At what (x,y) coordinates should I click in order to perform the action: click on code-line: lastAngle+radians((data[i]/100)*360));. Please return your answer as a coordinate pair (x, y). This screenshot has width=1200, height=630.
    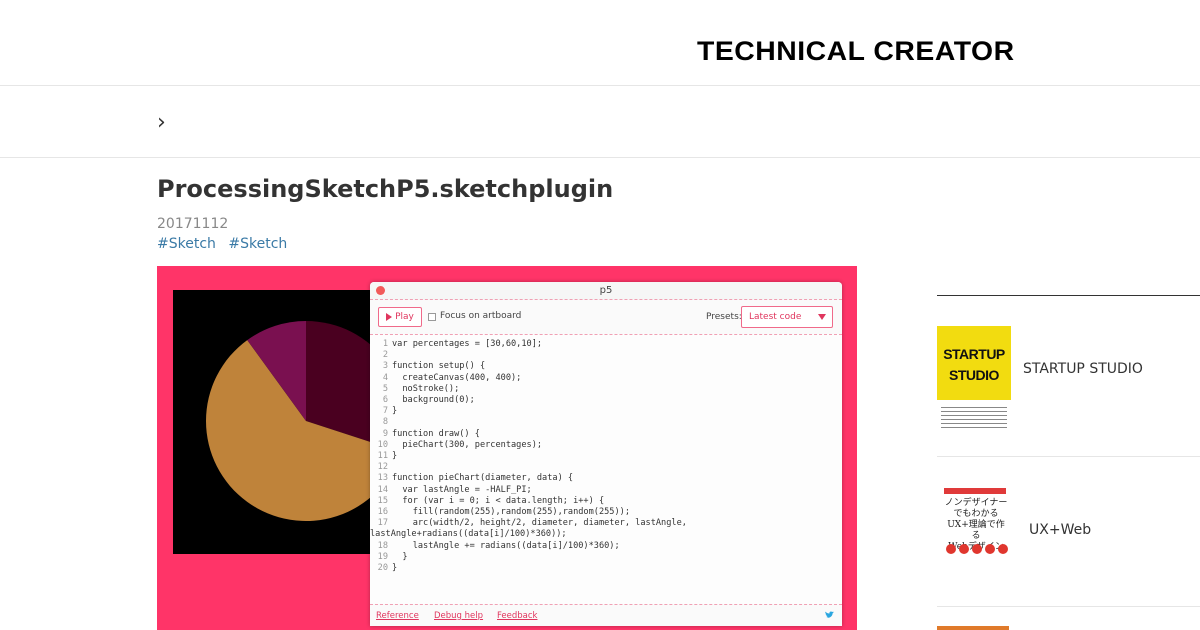
    Looking at the image, I should click on (468, 534).